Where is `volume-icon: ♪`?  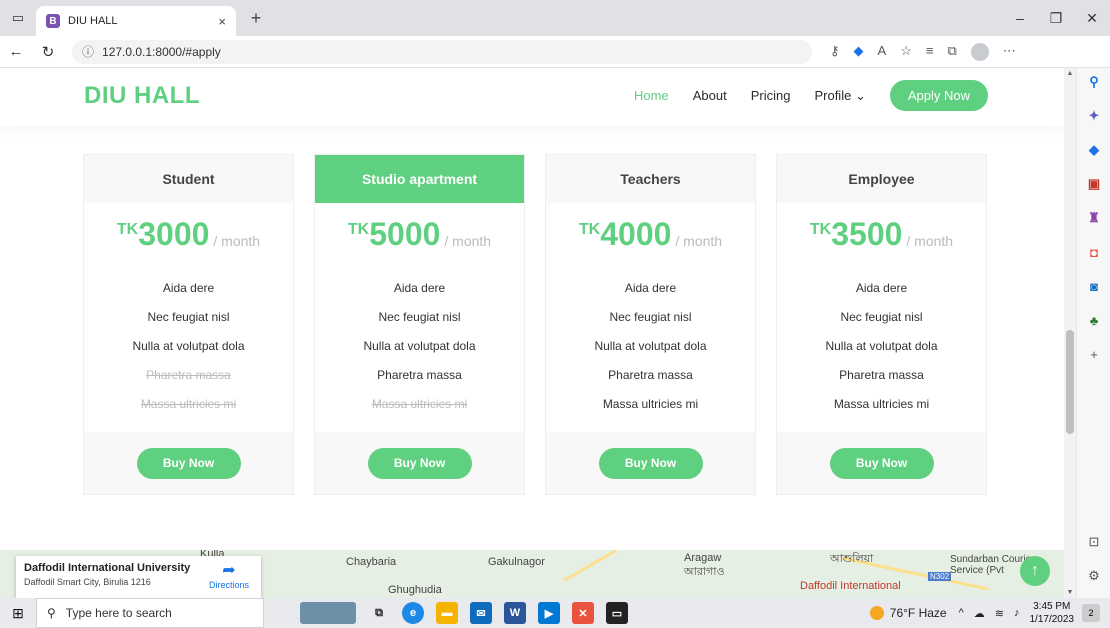 volume-icon: ♪ is located at coordinates (1017, 613).